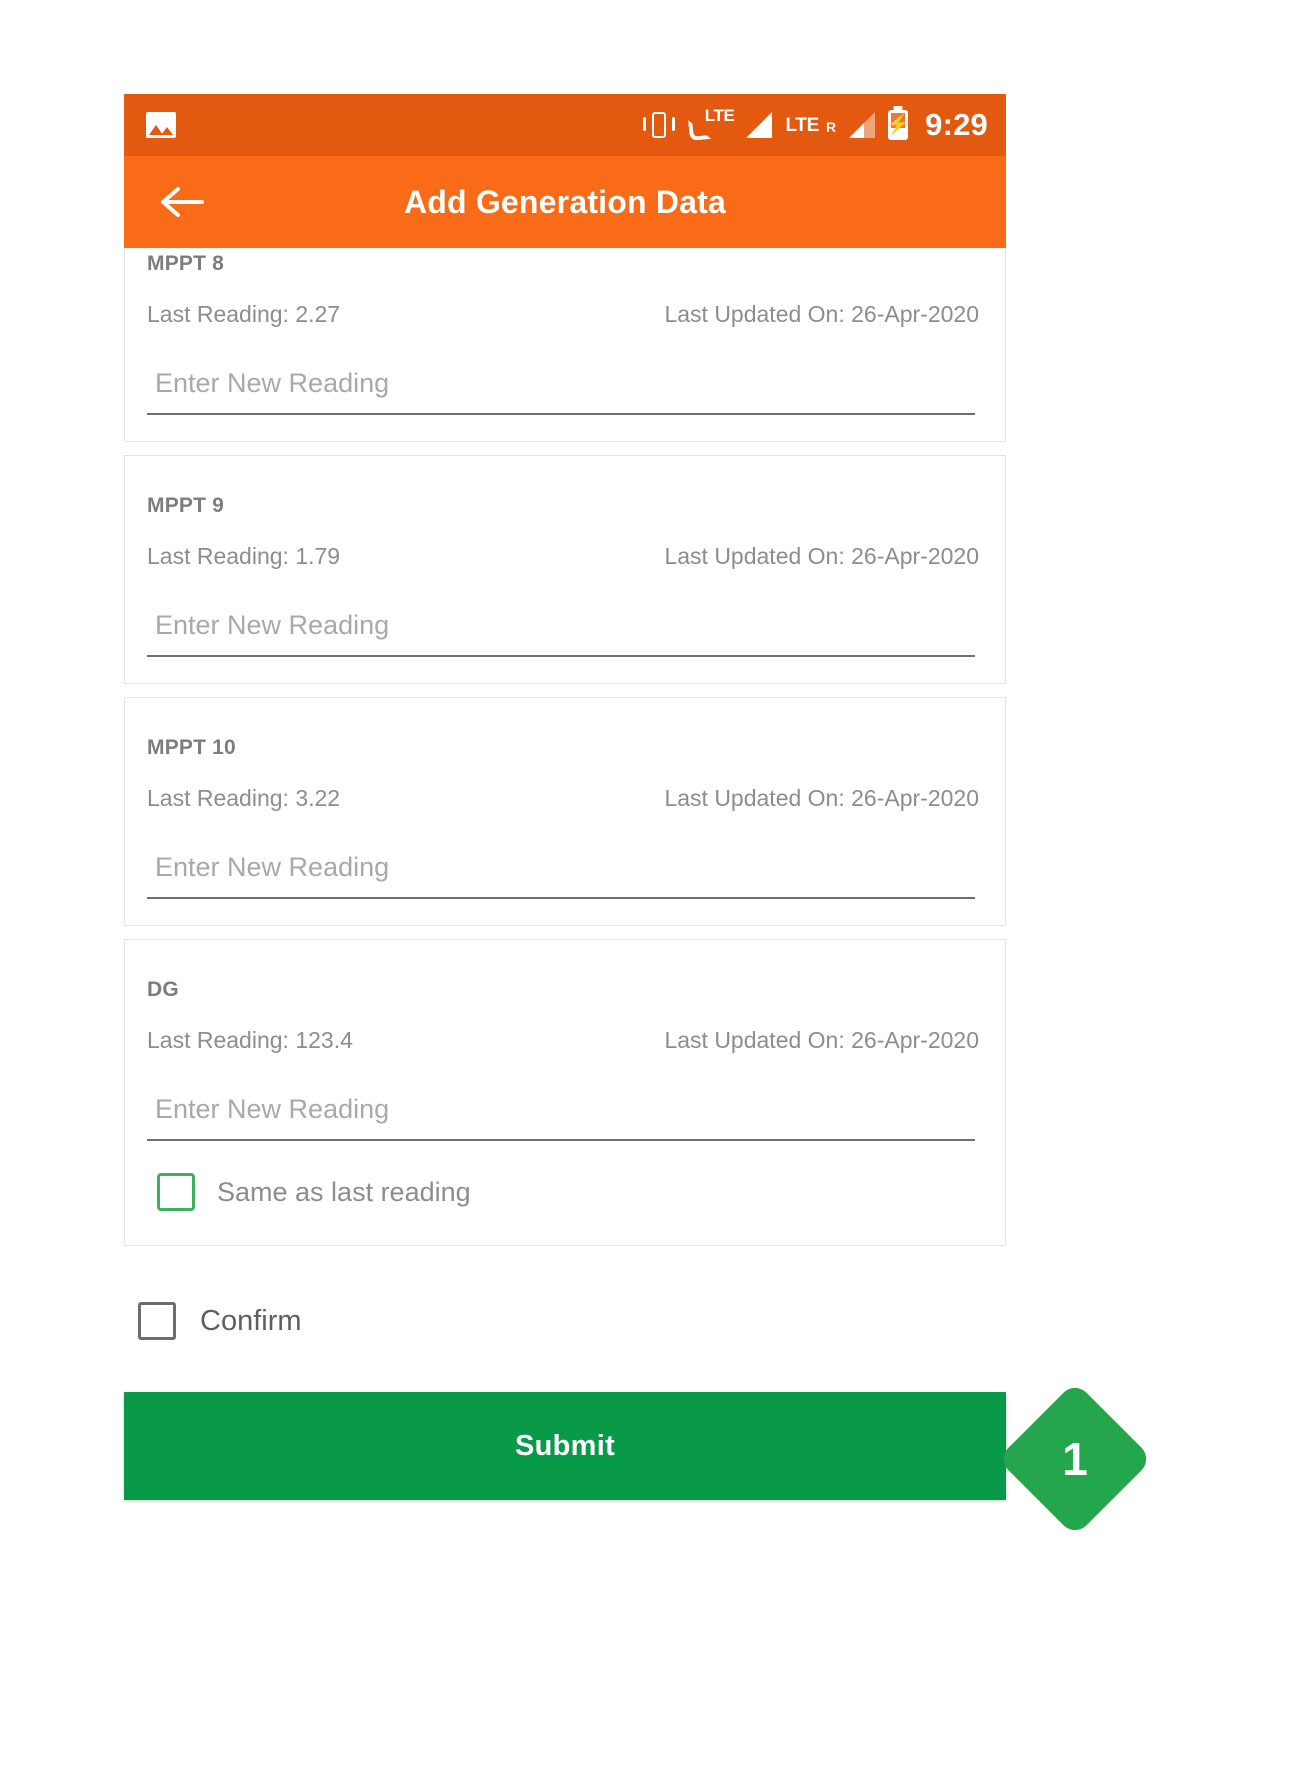 The width and height of the screenshot is (1308, 1788). I want to click on lte-badge-label: LTE, so click(719, 115).